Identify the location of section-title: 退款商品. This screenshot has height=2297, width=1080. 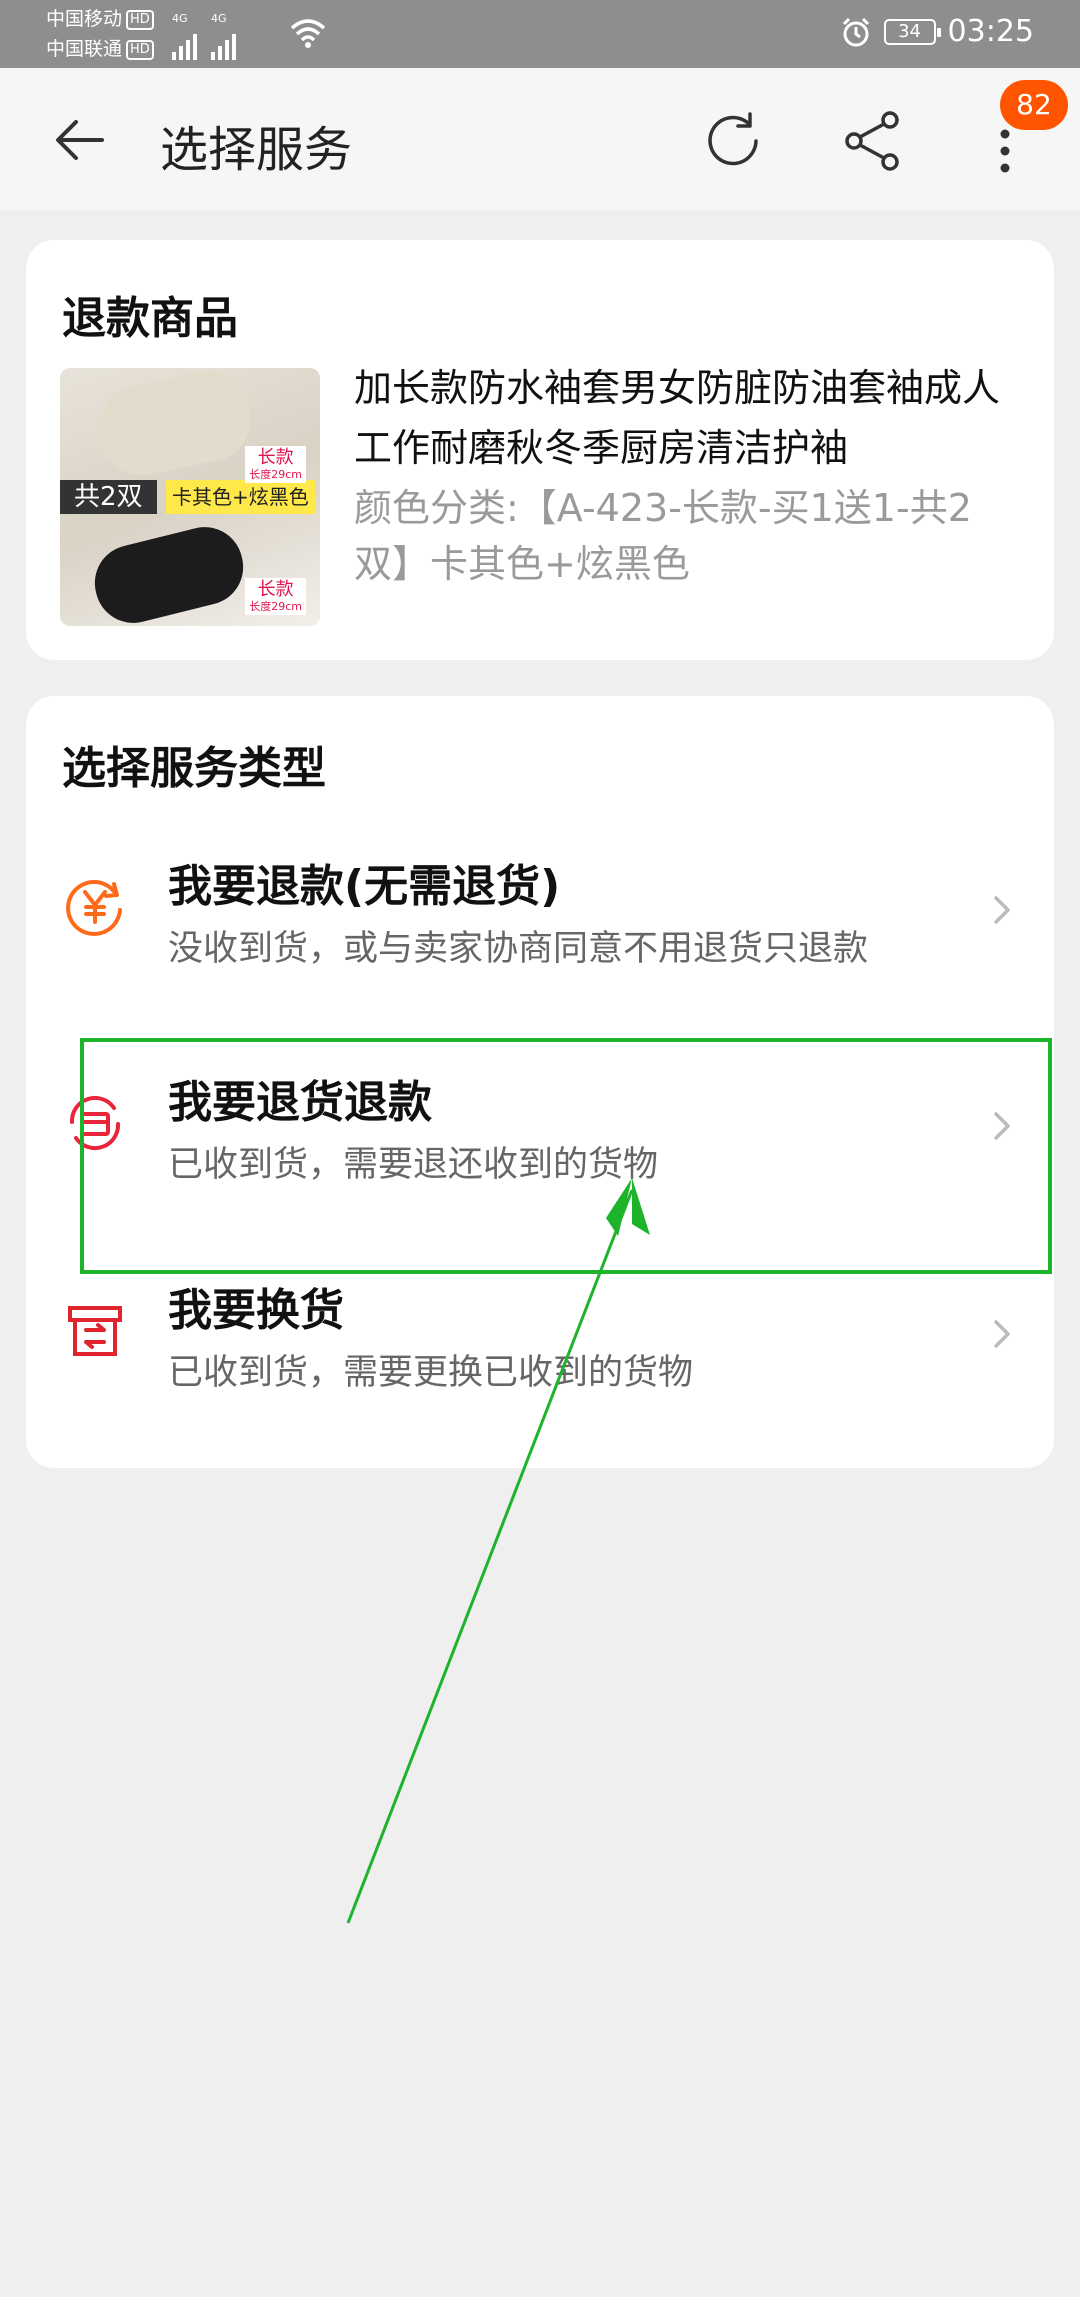
(150, 318).